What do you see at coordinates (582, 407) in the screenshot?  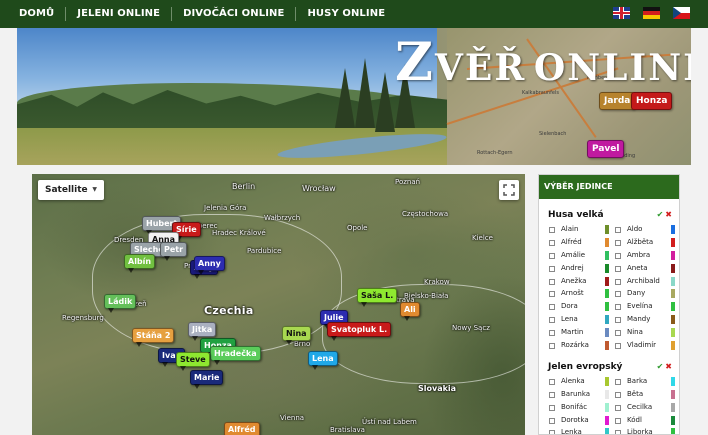 I see `individual-option: Bonifác` at bounding box center [582, 407].